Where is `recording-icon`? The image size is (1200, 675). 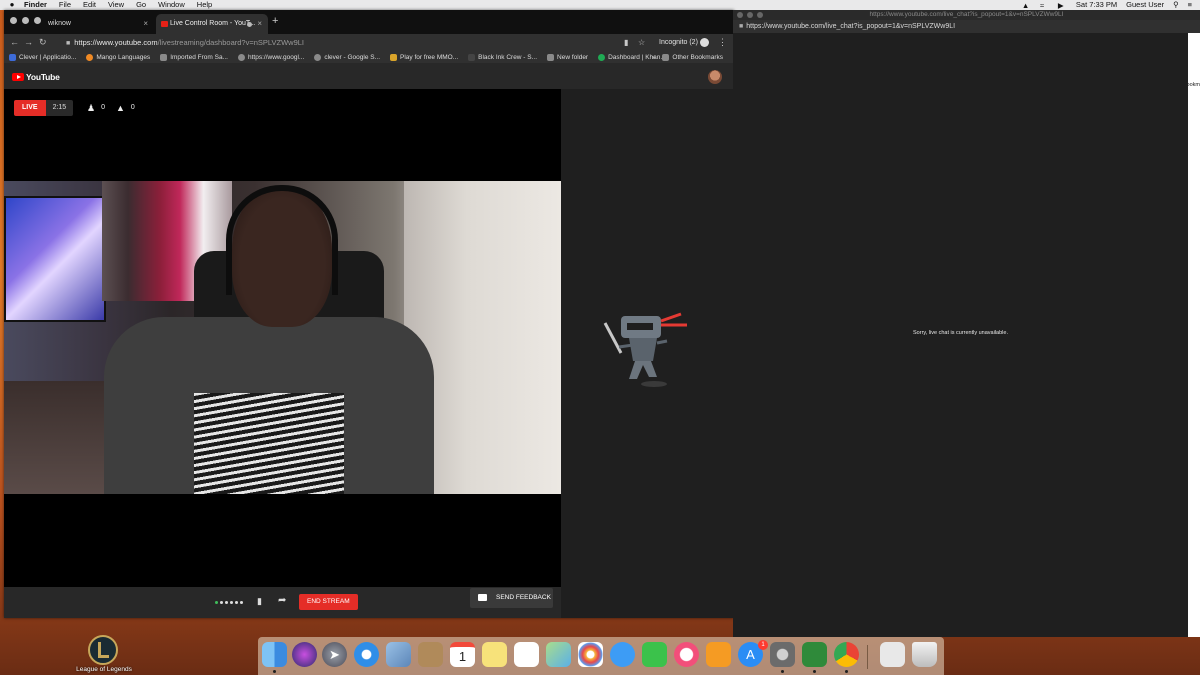 recording-icon is located at coordinates (249, 24).